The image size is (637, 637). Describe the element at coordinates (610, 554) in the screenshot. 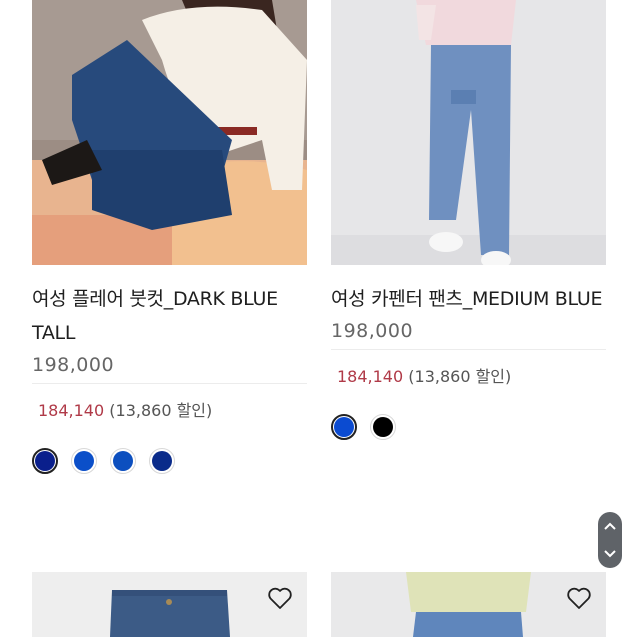

I see `chevron-down-icon` at that location.